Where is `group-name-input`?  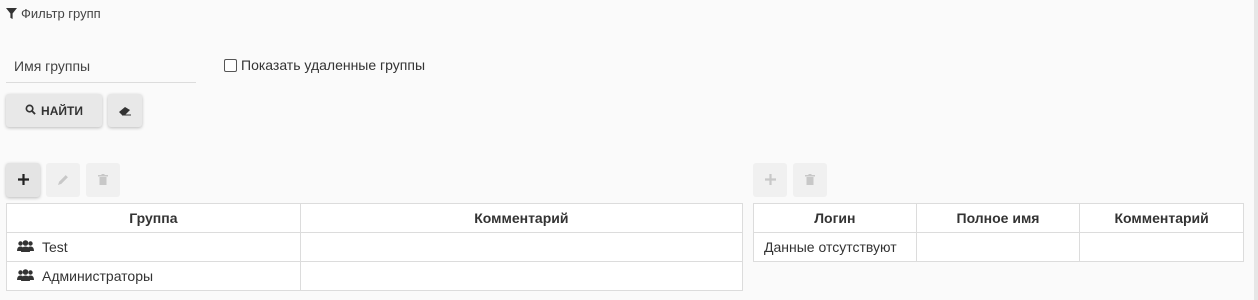
group-name-input is located at coordinates (101, 66).